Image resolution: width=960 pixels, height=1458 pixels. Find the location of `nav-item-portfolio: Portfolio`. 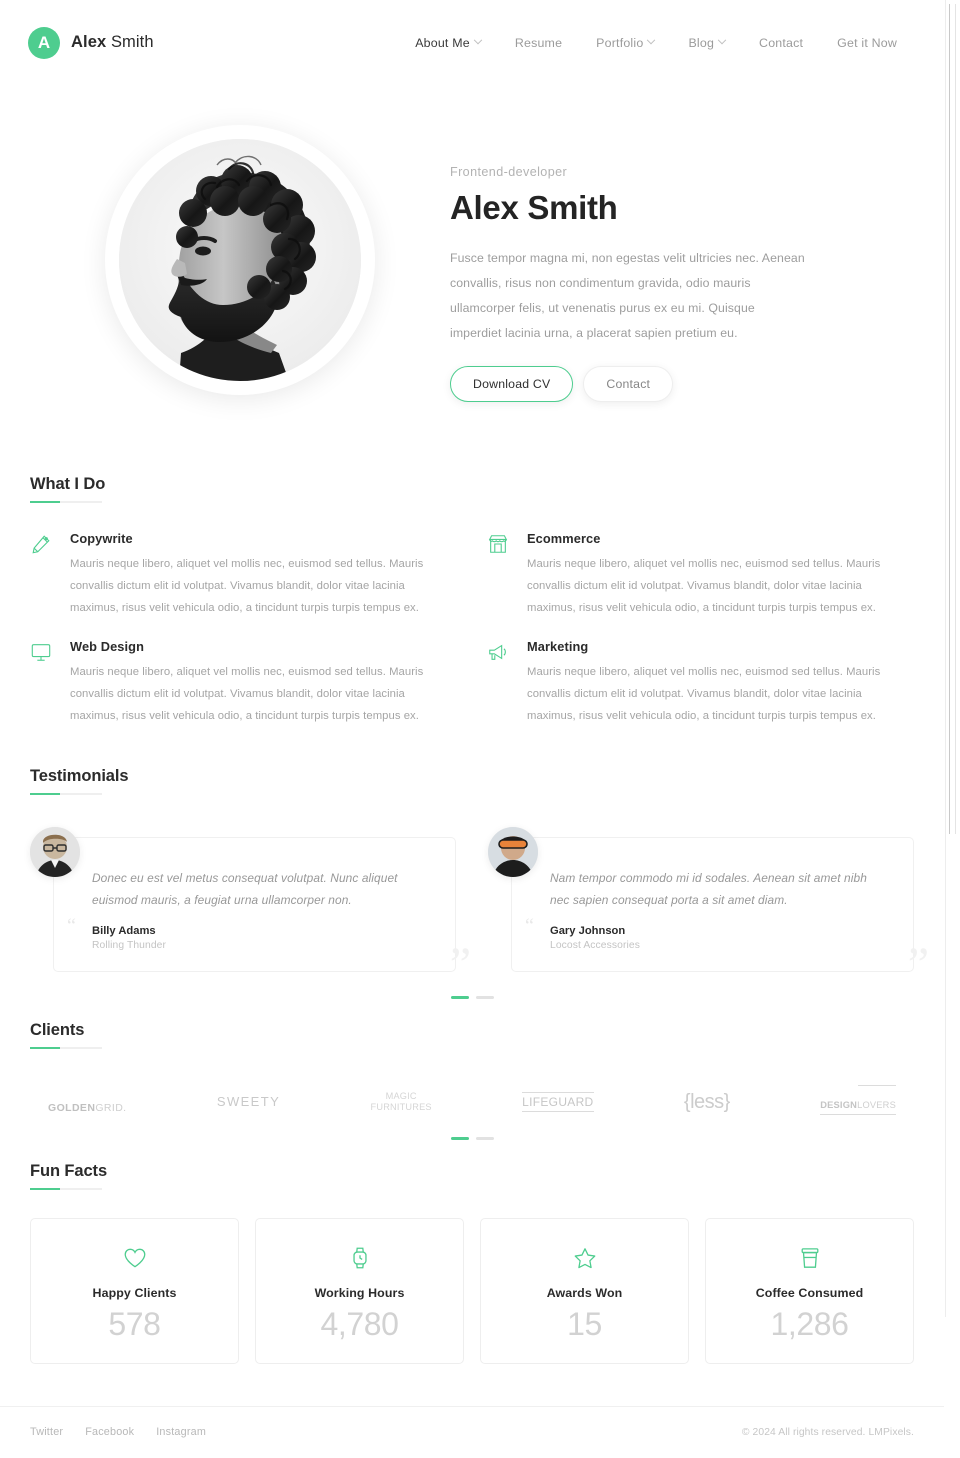

nav-item-portfolio: Portfolio is located at coordinates (625, 43).